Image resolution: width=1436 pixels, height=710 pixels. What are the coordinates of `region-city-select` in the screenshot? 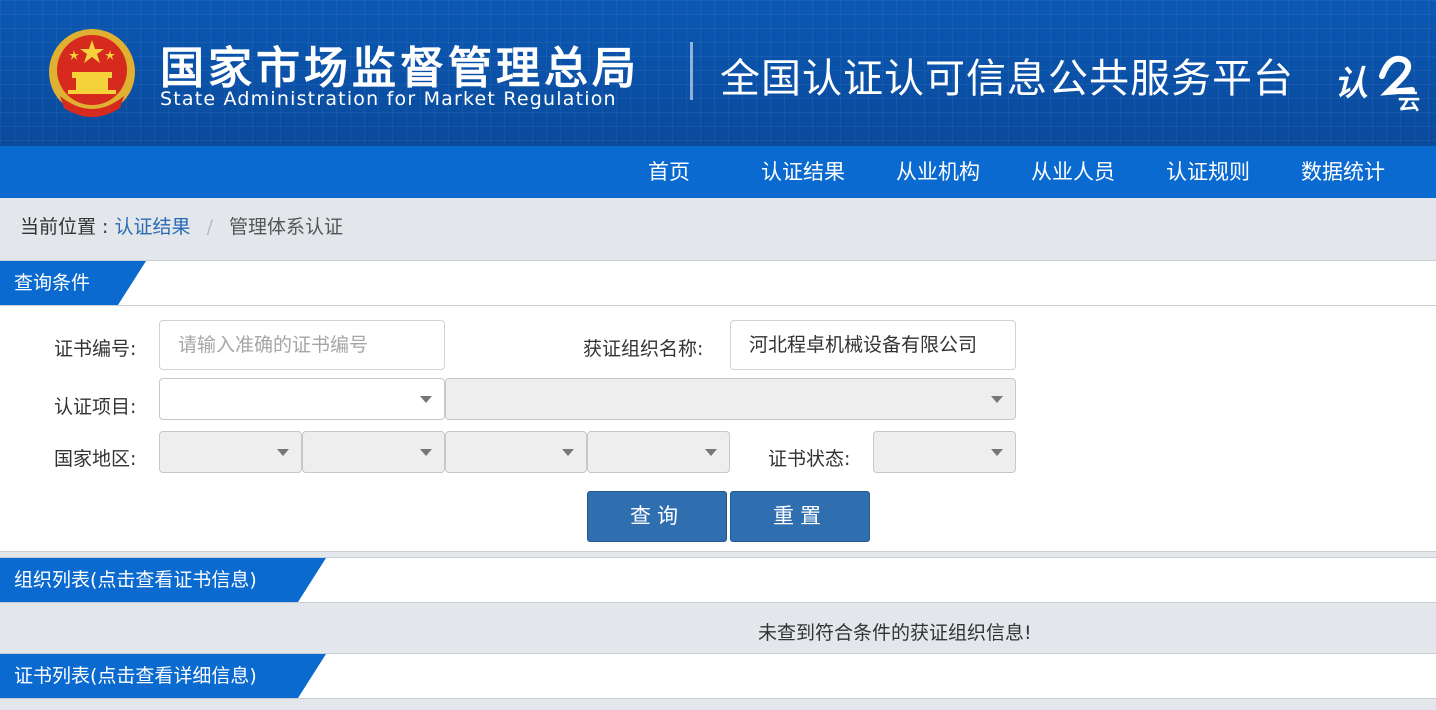 It's located at (516, 452).